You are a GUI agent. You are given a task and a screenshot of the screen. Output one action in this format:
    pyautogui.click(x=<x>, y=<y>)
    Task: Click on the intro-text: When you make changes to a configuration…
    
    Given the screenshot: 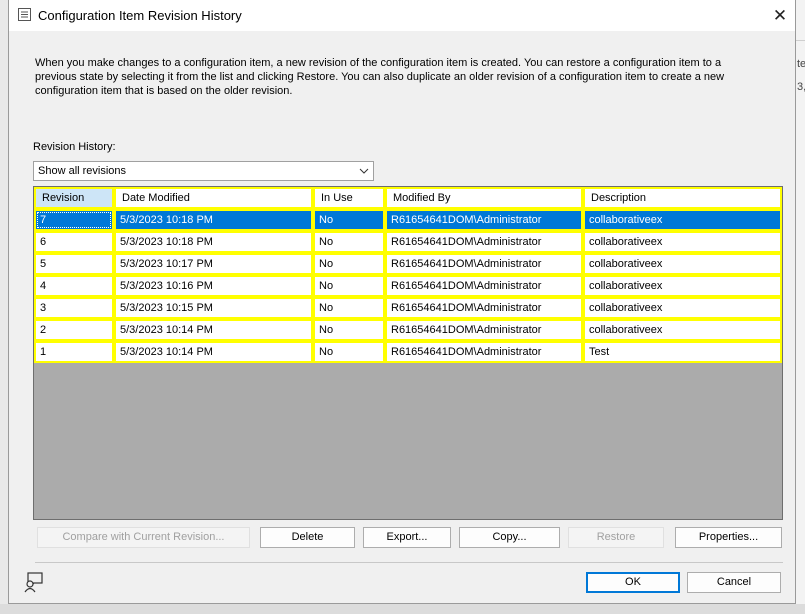 What is the action you would take?
    pyautogui.click(x=380, y=77)
    